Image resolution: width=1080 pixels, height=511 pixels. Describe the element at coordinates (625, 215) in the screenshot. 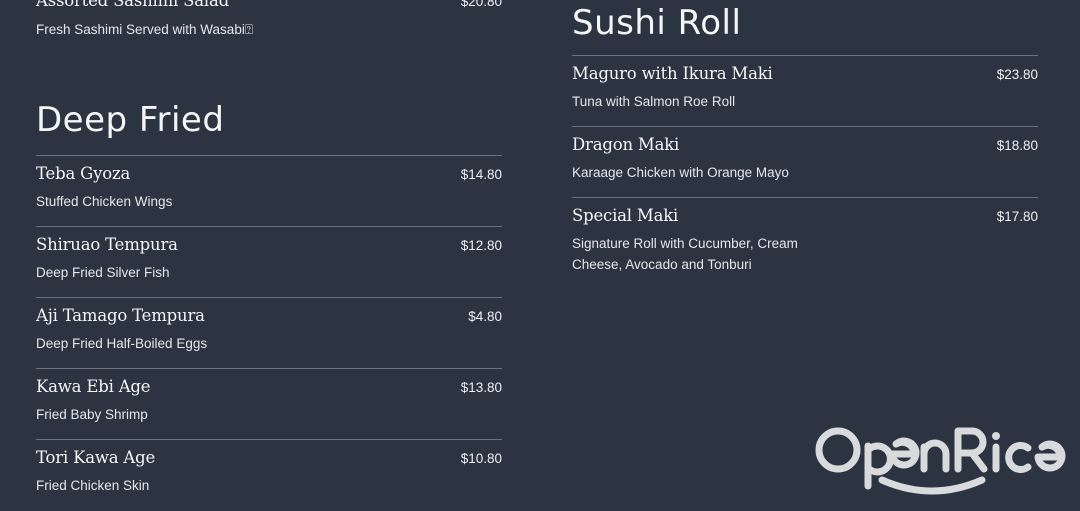

I see `menu-item-name: Special Maki` at that location.